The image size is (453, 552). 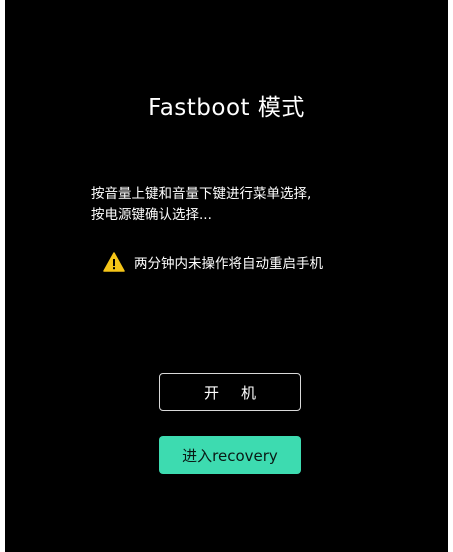 I want to click on boot-button-label: 开机, so click(x=240, y=392).